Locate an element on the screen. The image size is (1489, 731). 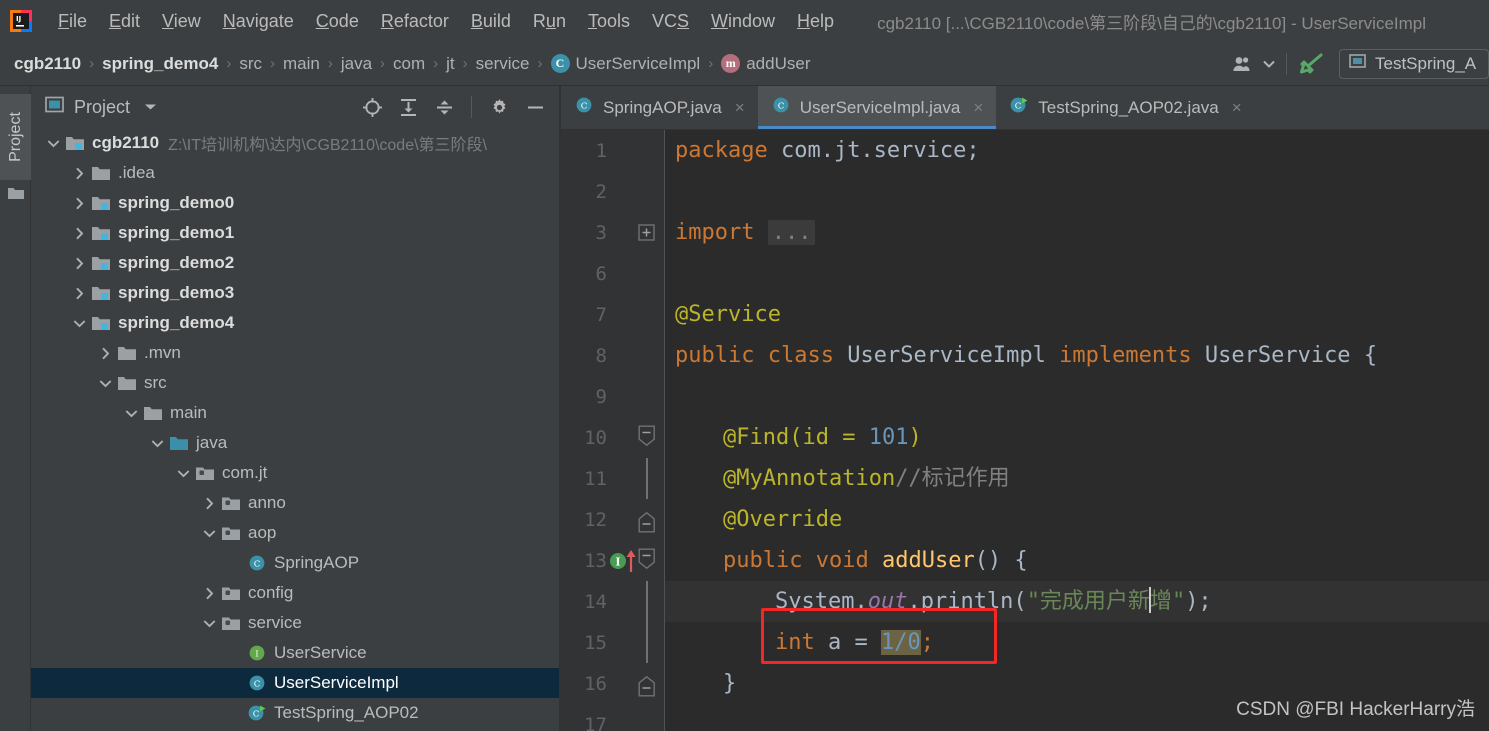
tree-node-java: java is located at coordinates (295, 443).